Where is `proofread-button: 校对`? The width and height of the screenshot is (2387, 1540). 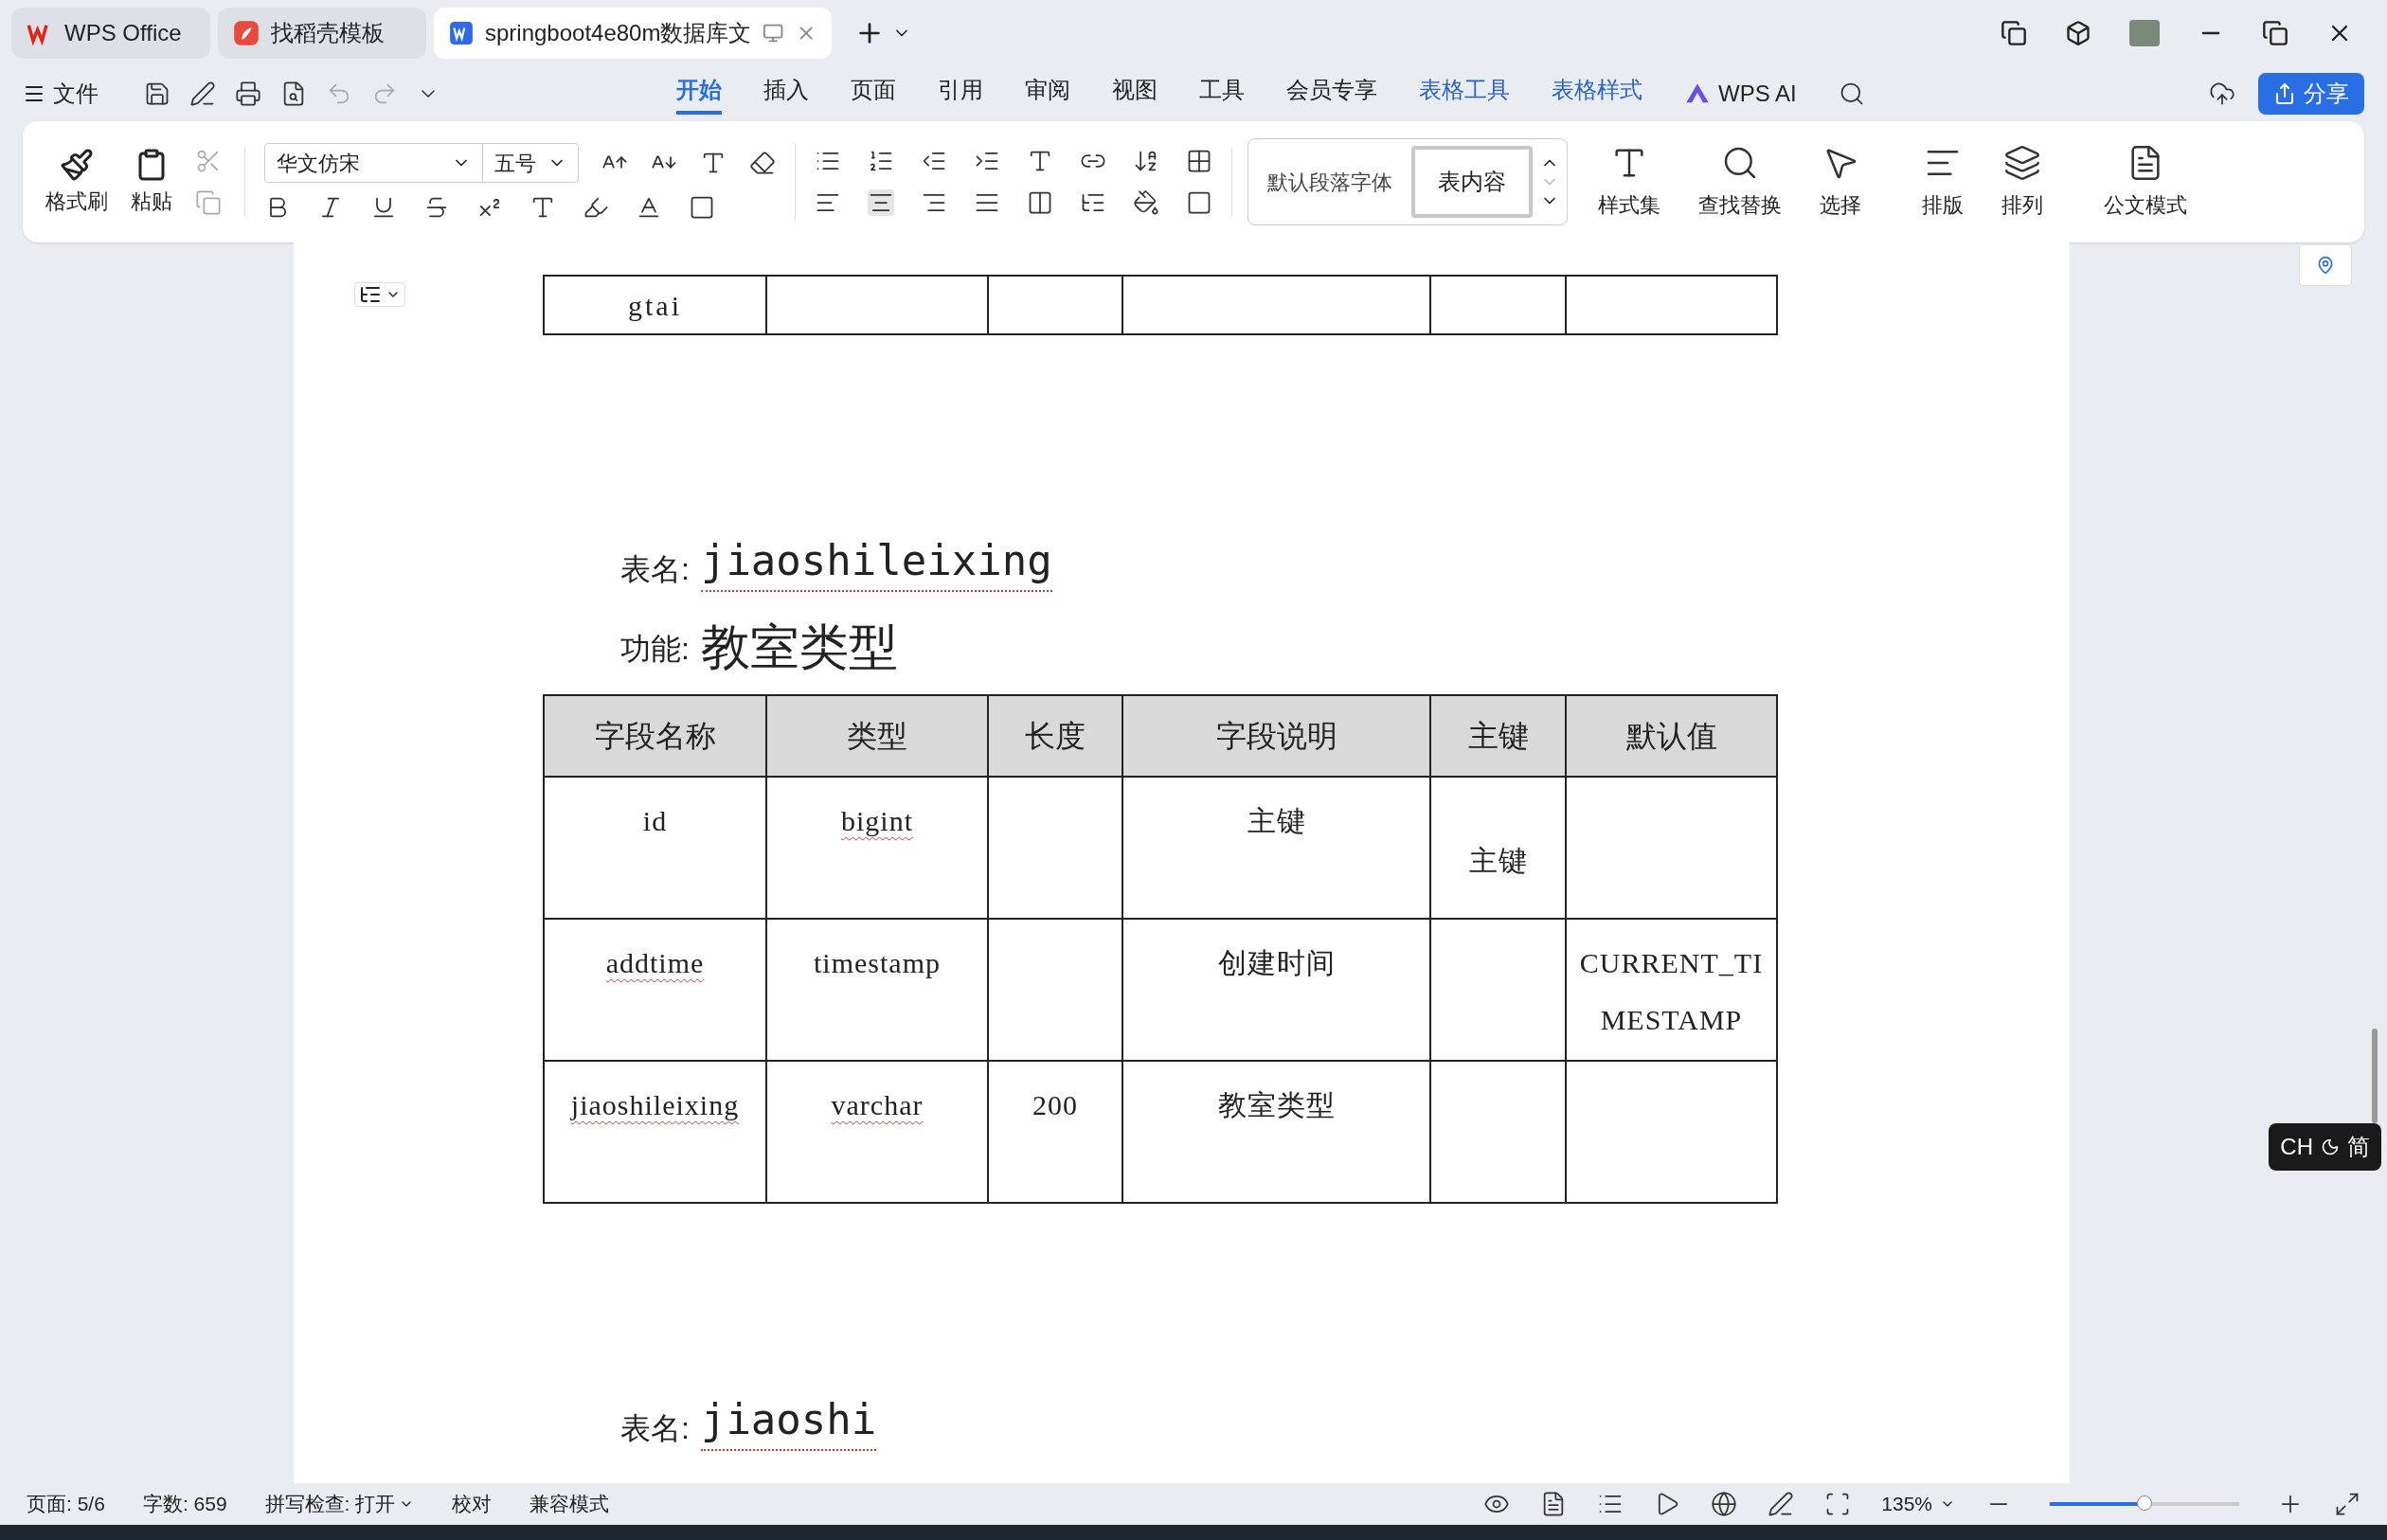 proofread-button: 校对 is located at coordinates (472, 1504).